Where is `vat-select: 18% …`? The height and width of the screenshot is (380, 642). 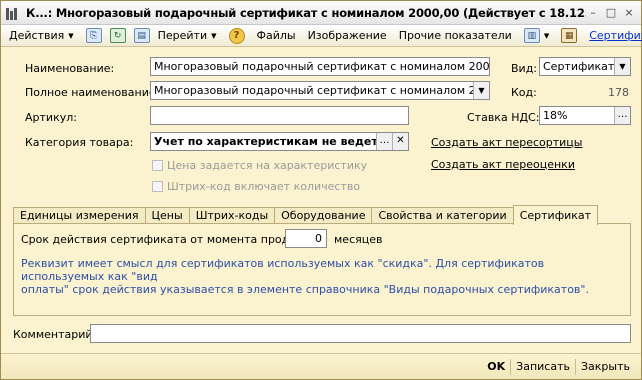
vat-select: 18% … is located at coordinates (585, 115).